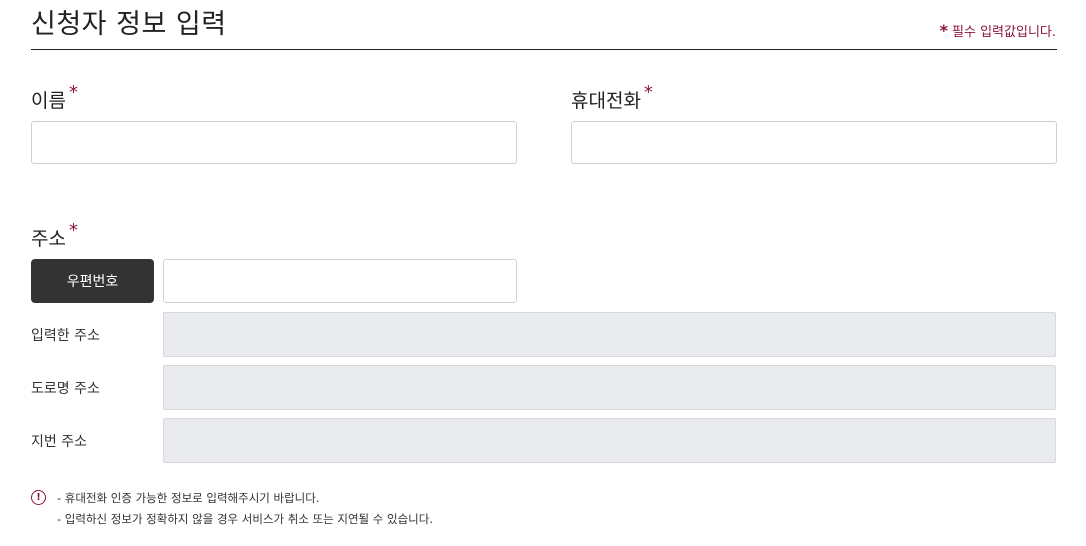  I want to click on lot-address-label: 지번 주소, so click(59, 442).